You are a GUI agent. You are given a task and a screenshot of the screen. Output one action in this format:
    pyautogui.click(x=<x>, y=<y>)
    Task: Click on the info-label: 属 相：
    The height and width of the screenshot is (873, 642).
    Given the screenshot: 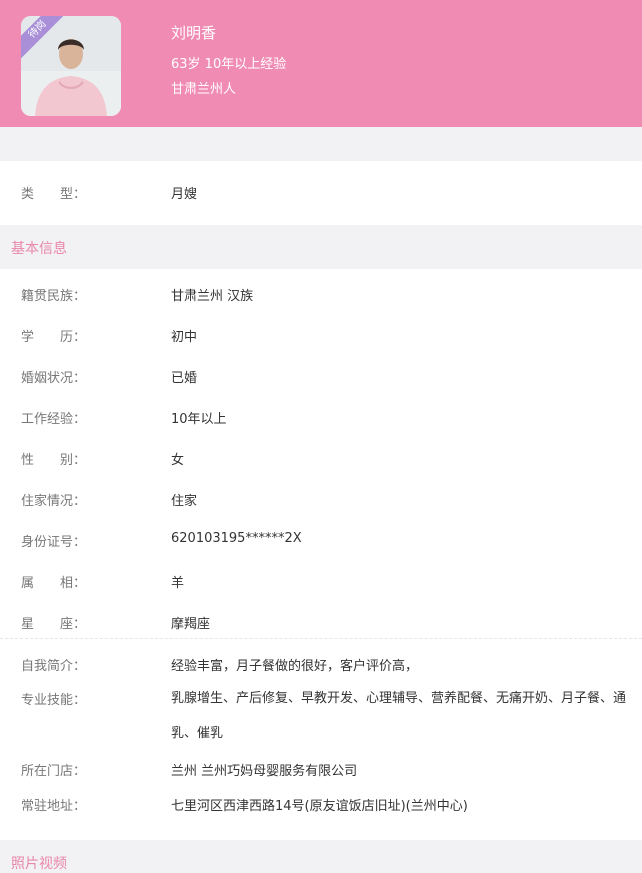 What is the action you would take?
    pyautogui.click(x=54, y=583)
    